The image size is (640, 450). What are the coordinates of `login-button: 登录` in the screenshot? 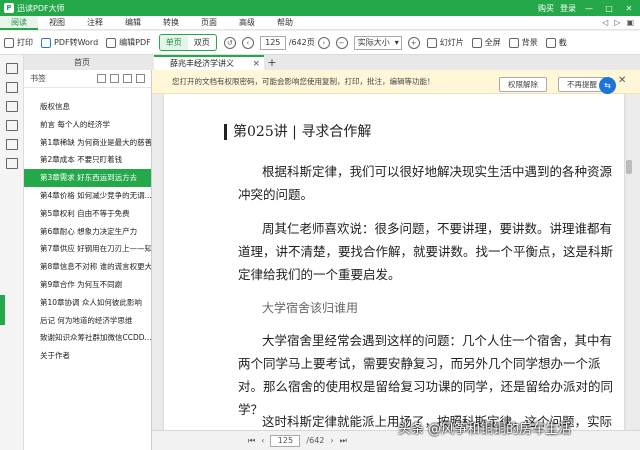 It's located at (568, 8).